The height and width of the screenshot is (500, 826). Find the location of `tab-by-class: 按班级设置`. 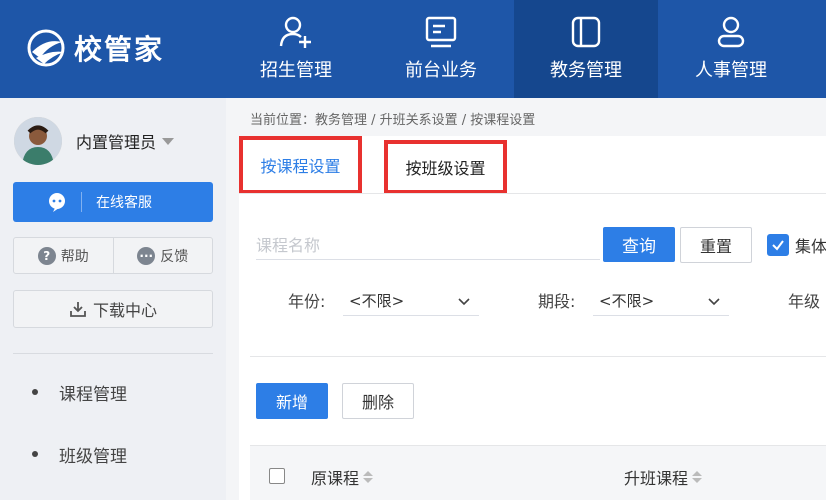

tab-by-class: 按班级设置 is located at coordinates (445, 167).